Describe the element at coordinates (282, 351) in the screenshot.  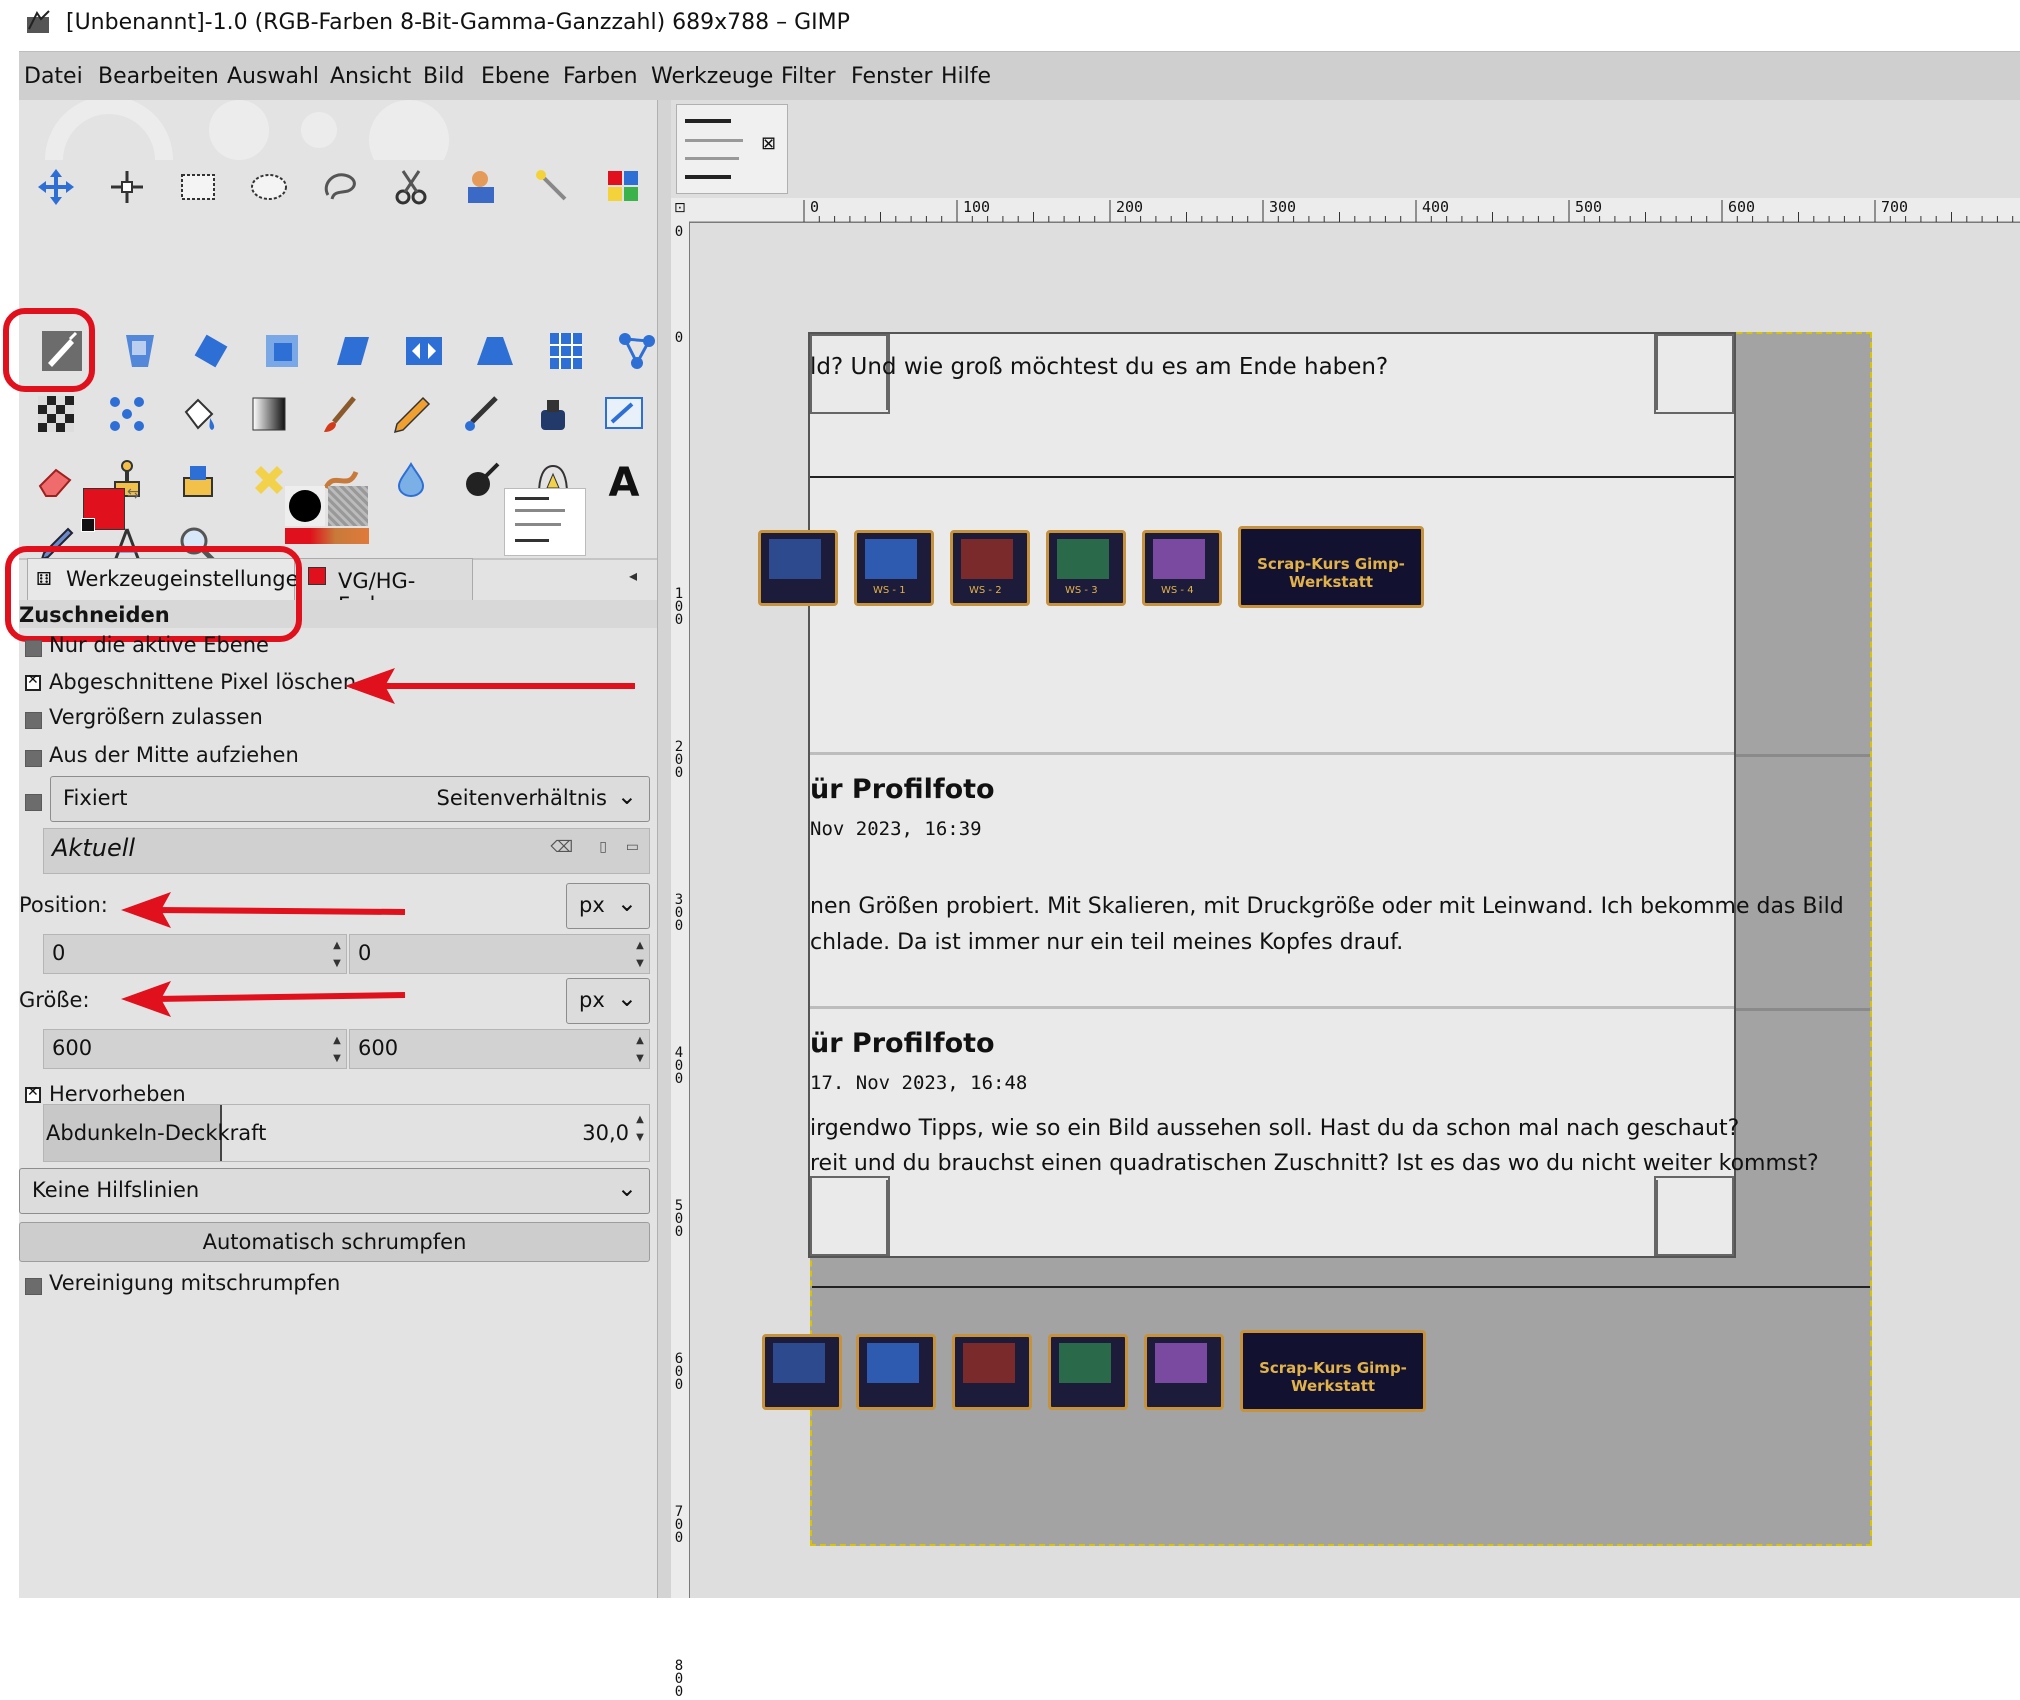
I see `scale-tool-icon` at that location.